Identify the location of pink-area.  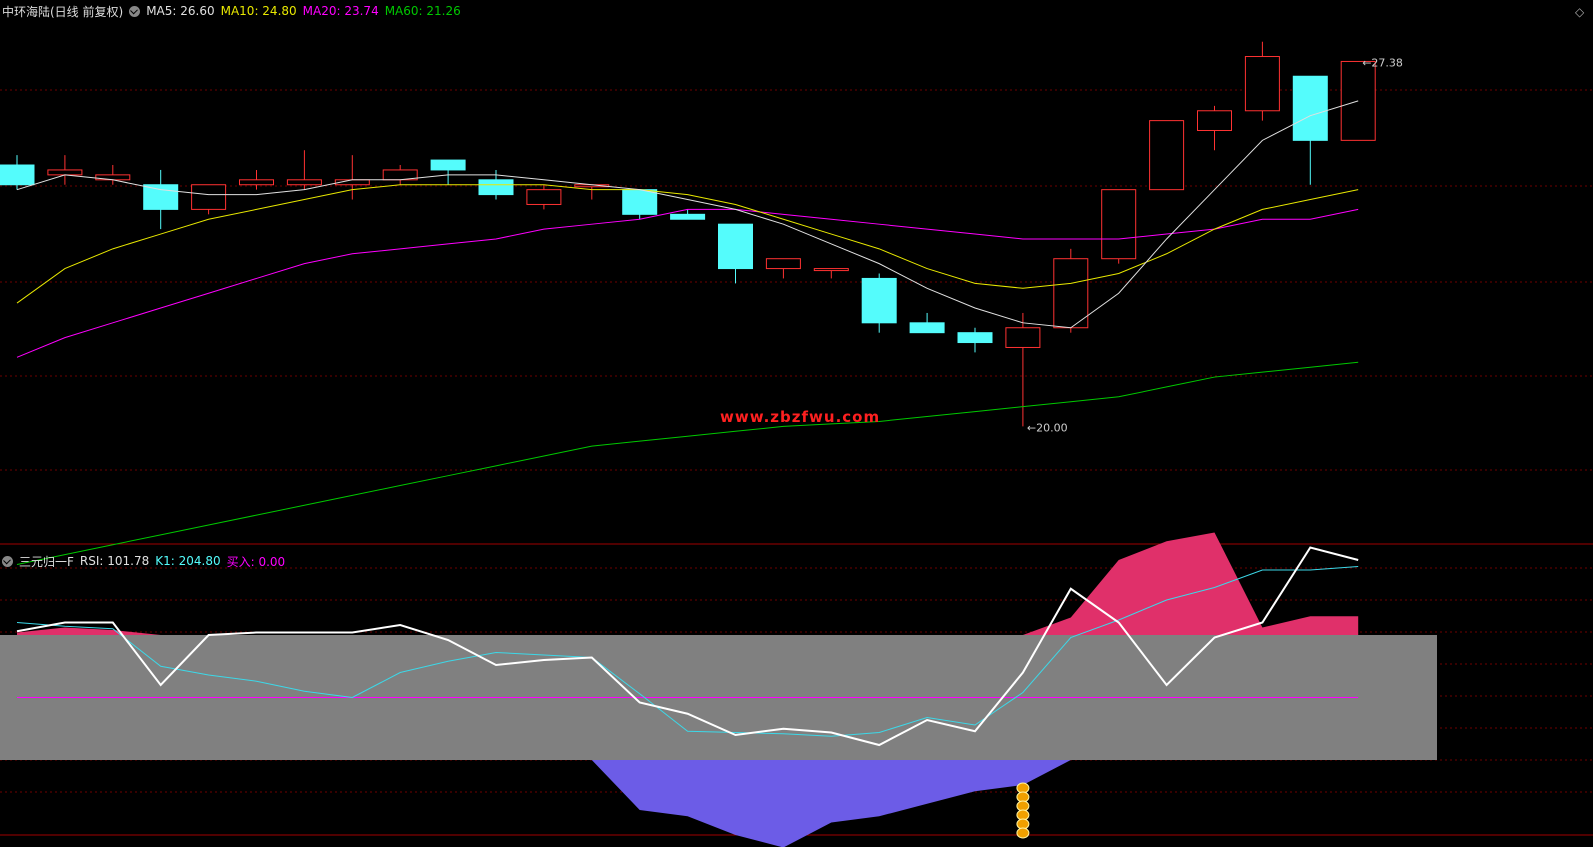
(688, 583).